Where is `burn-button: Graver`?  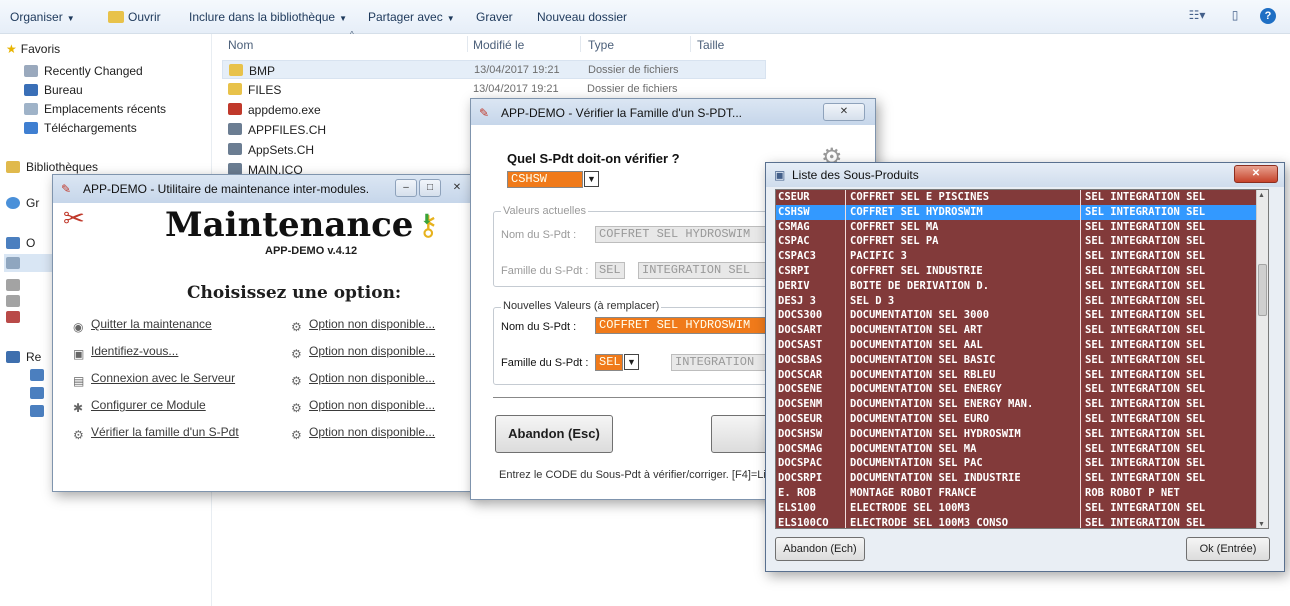
burn-button: Graver is located at coordinates (494, 17).